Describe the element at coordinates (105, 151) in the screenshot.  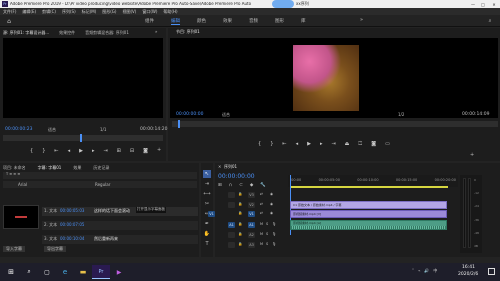
I see `go-to-out-icon: ⇥` at that location.